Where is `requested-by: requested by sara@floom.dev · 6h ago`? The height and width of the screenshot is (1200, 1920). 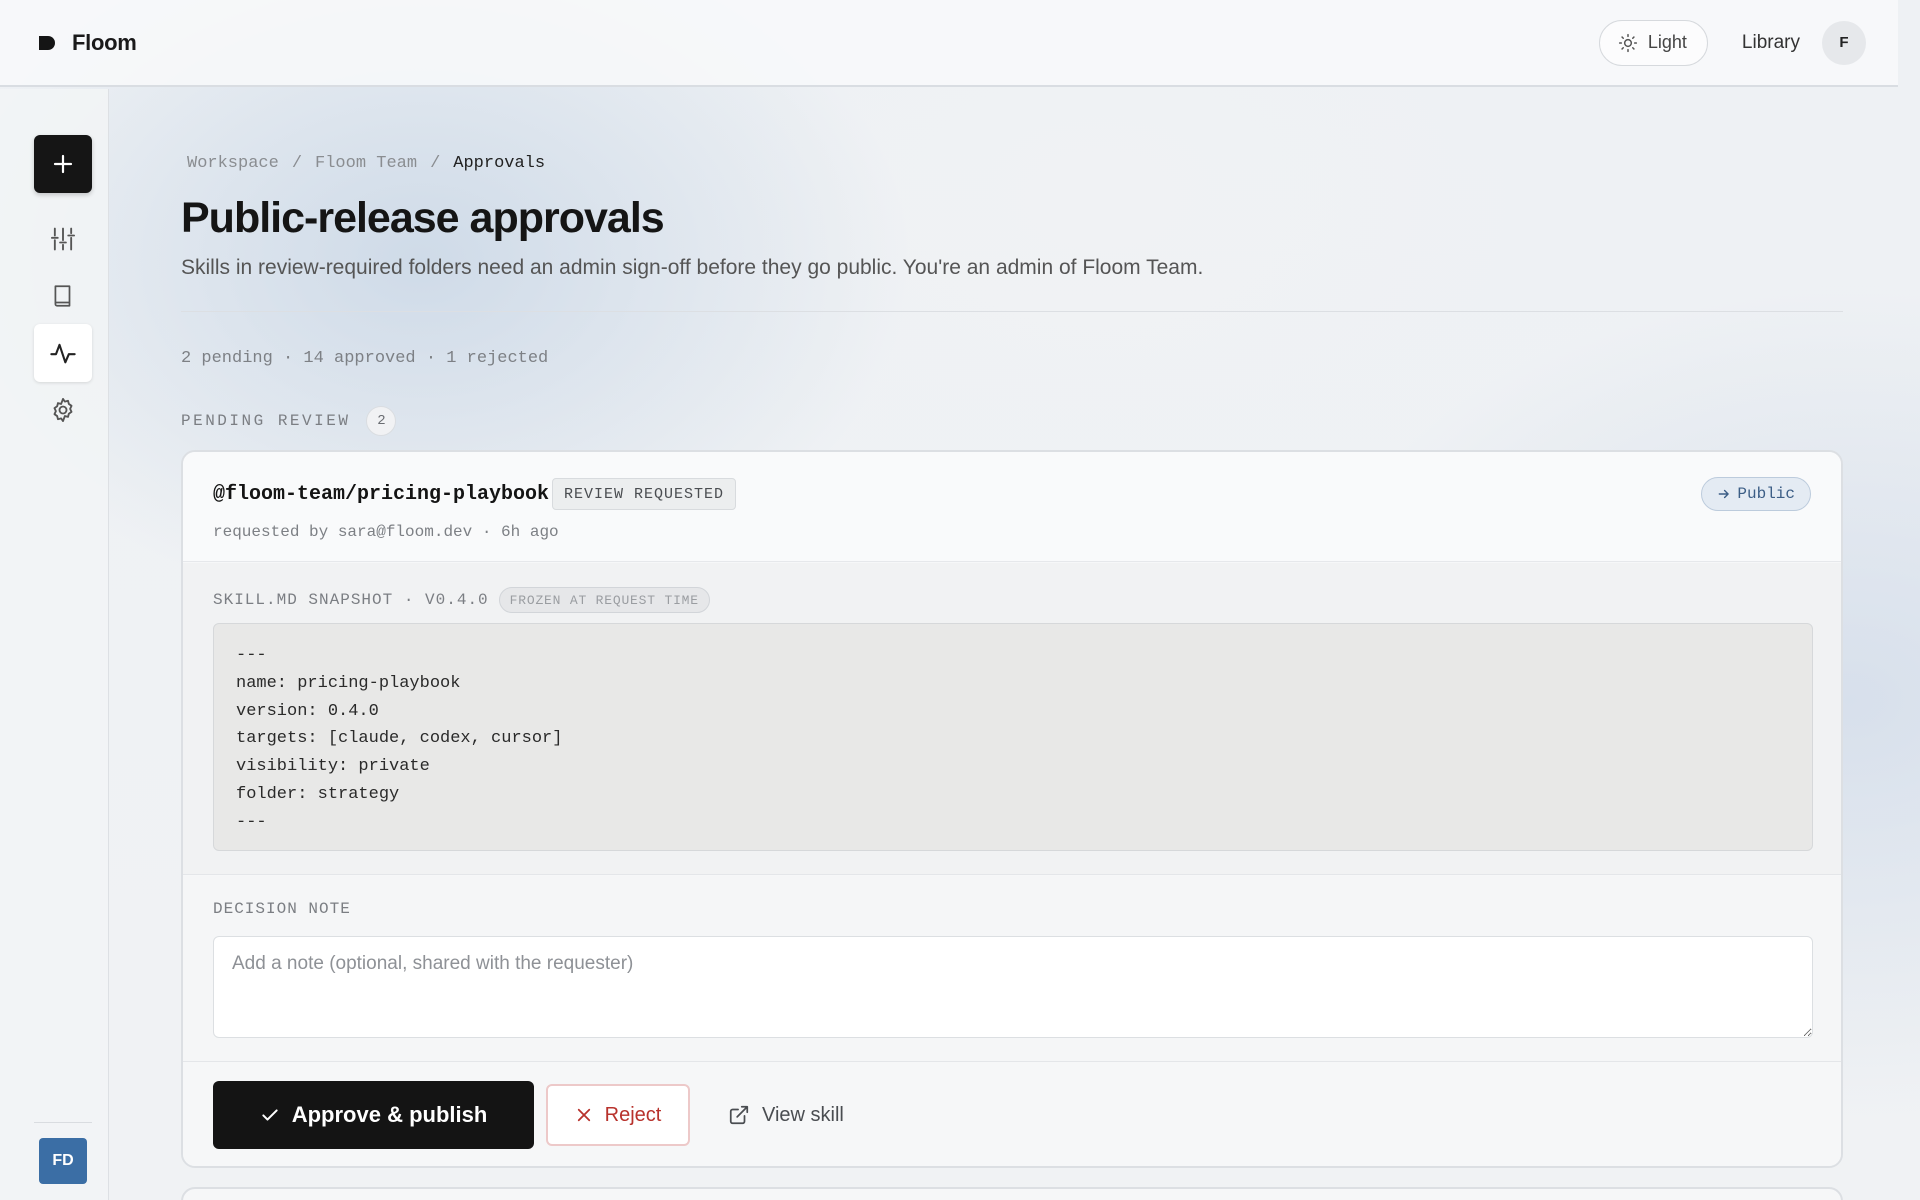
requested-by: requested by sara@floom.dev · 6h ago is located at coordinates (386, 532).